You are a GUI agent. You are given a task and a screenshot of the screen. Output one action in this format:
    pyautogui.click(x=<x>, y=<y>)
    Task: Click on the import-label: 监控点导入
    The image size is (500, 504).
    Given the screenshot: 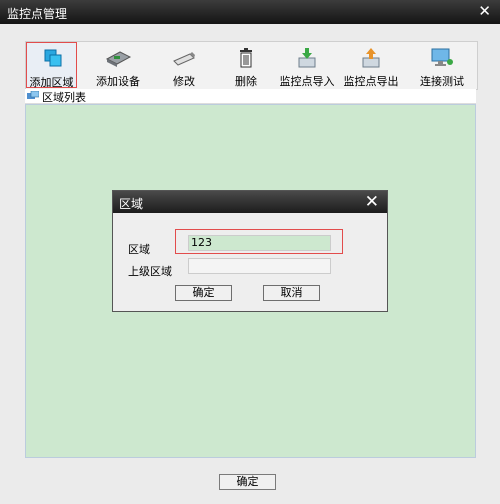 What is the action you would take?
    pyautogui.click(x=307, y=81)
    